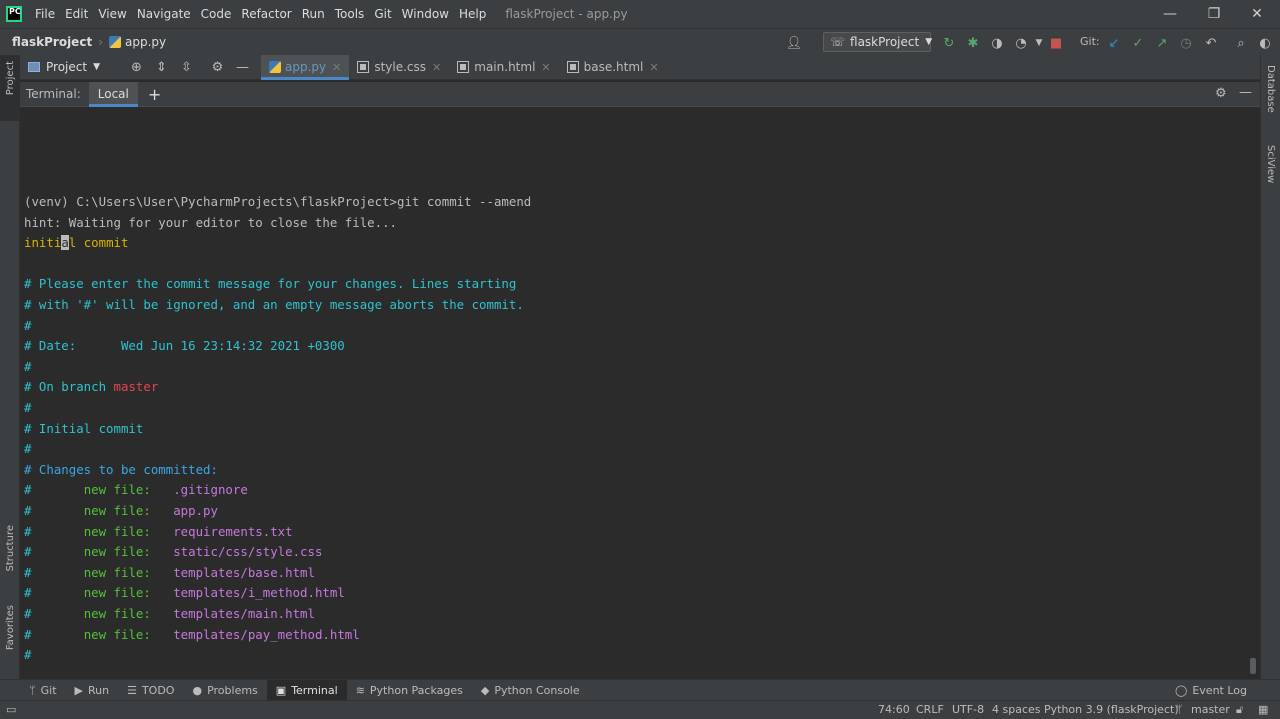 The width and height of the screenshot is (1280, 719). Describe the element at coordinates (530, 690) in the screenshot. I see `tool-button-python-console: ◆ Python Console` at that location.